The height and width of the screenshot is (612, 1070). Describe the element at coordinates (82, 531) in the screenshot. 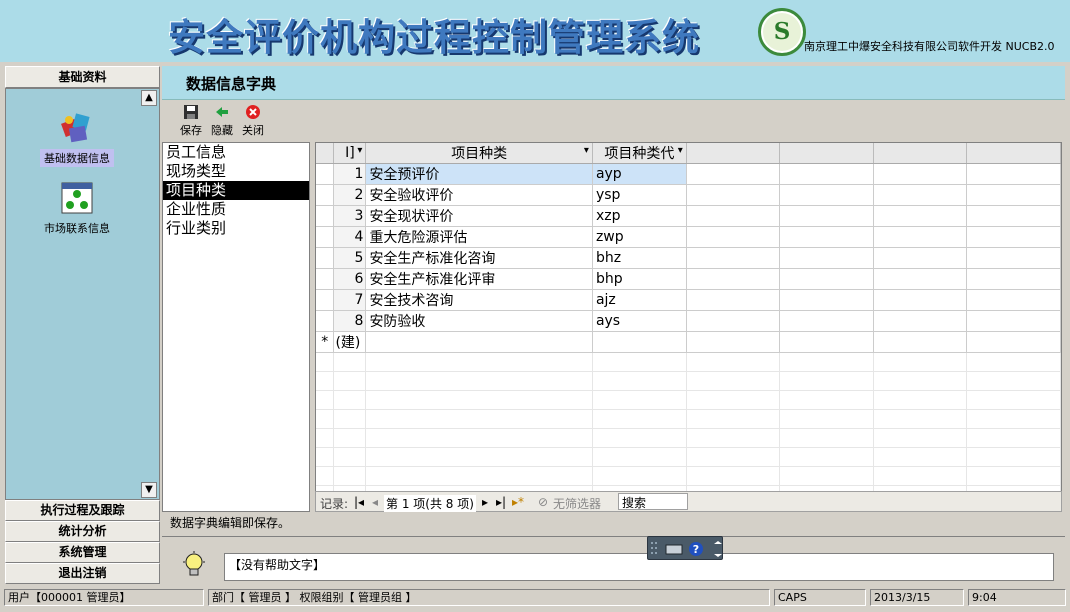

I see `nav-statistics: 统计分析` at that location.